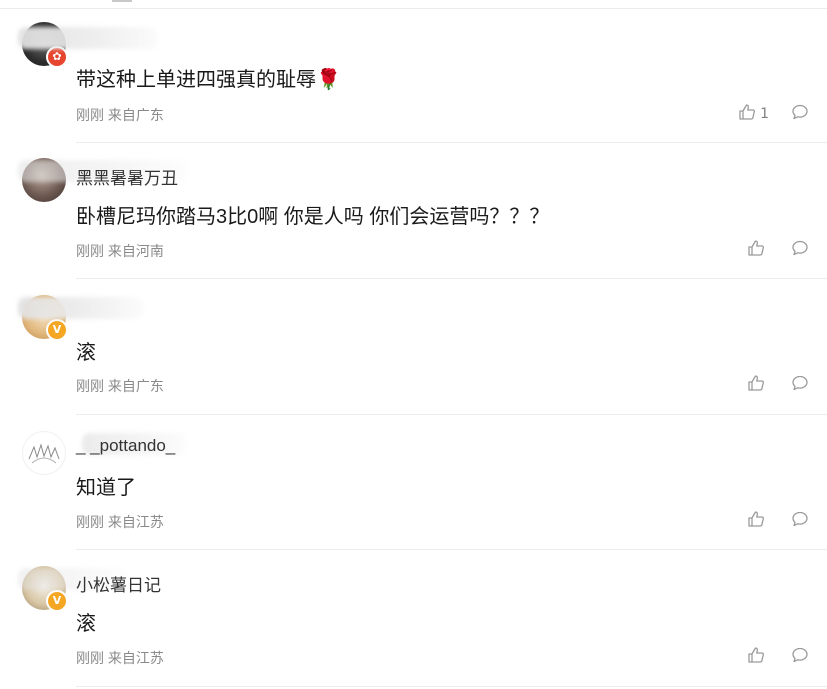  I want to click on red-badge-icon: ✿, so click(57, 57).